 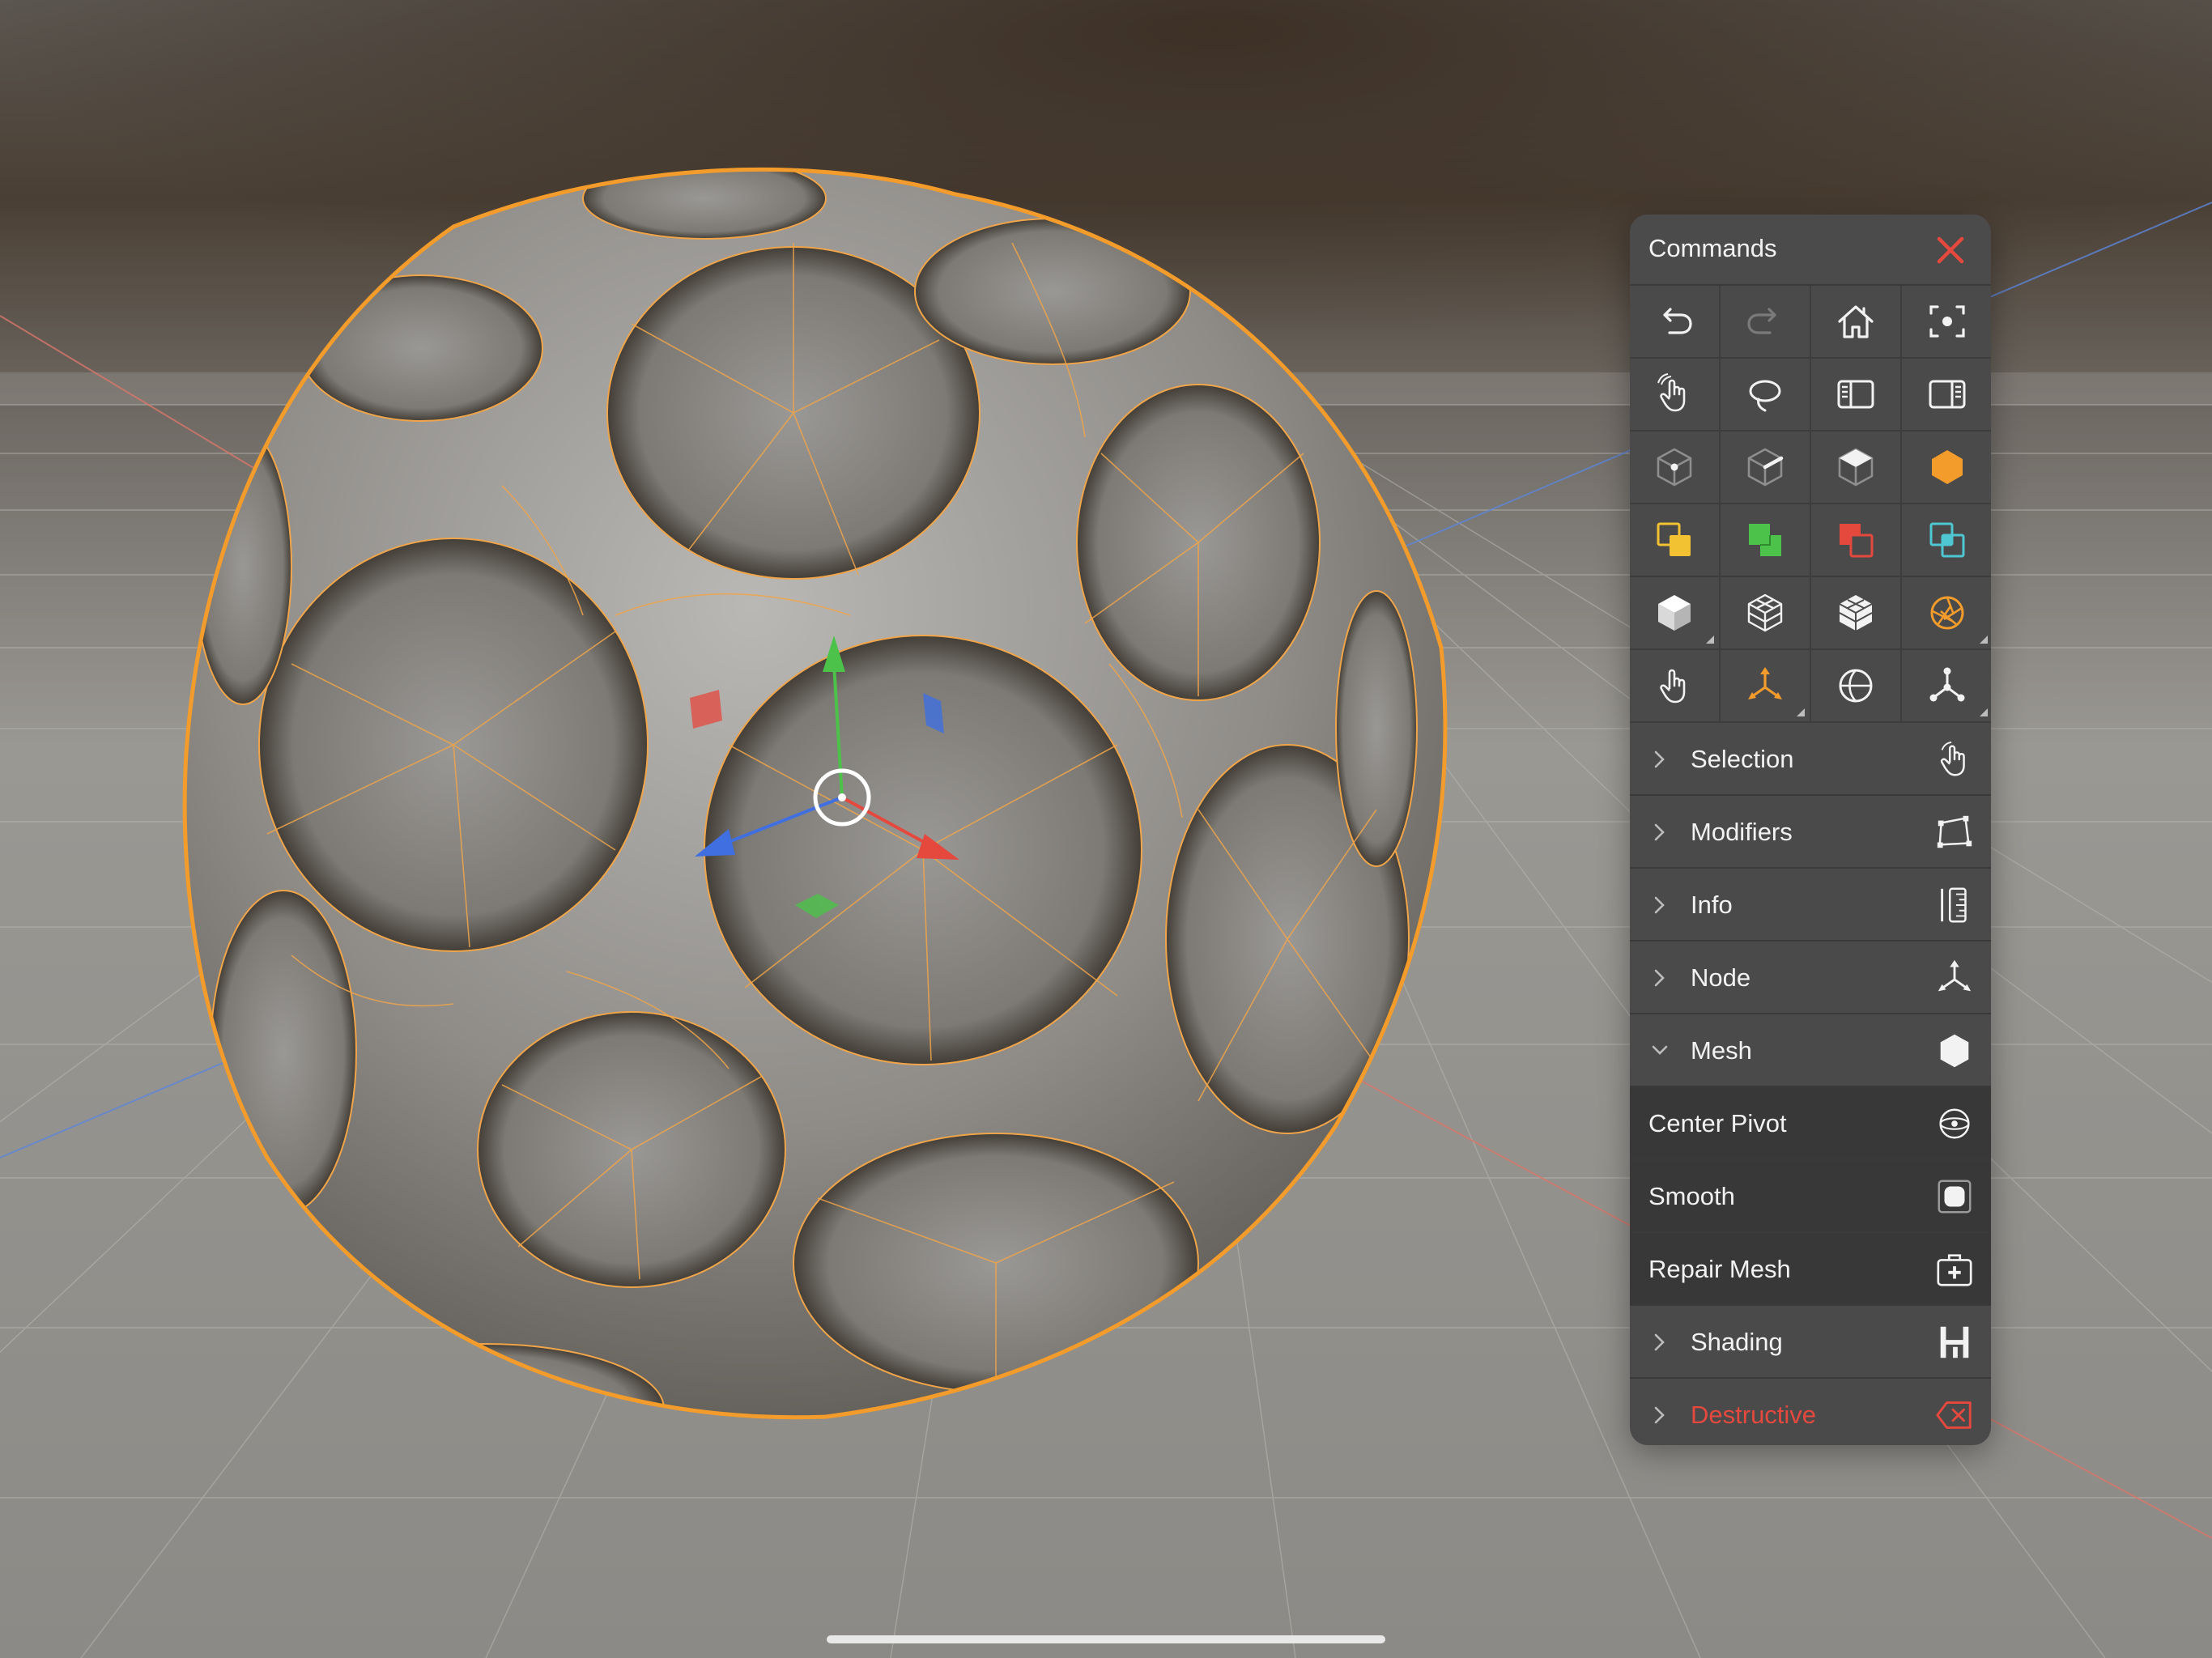 What do you see at coordinates (1712, 248) in the screenshot?
I see `panel-title: Commands` at bounding box center [1712, 248].